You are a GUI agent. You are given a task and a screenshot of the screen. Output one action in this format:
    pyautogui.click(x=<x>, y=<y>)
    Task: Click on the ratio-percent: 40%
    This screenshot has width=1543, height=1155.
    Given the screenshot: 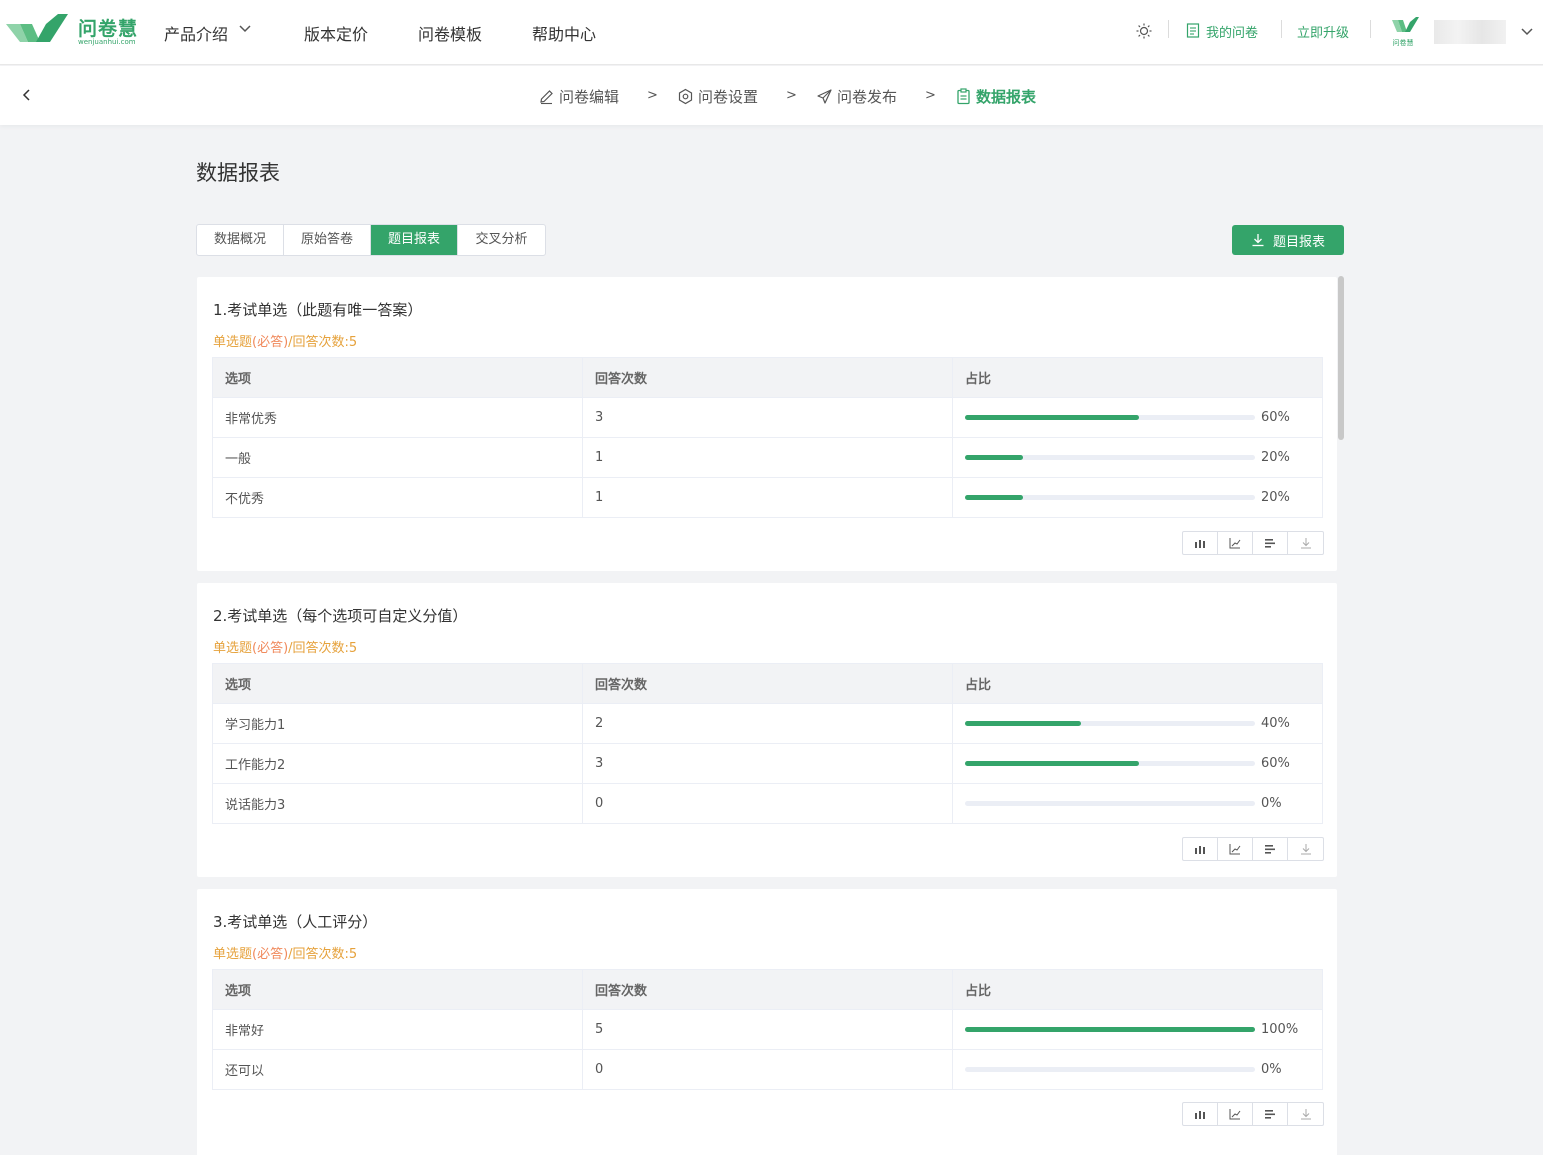 What is the action you would take?
    pyautogui.click(x=1275, y=723)
    